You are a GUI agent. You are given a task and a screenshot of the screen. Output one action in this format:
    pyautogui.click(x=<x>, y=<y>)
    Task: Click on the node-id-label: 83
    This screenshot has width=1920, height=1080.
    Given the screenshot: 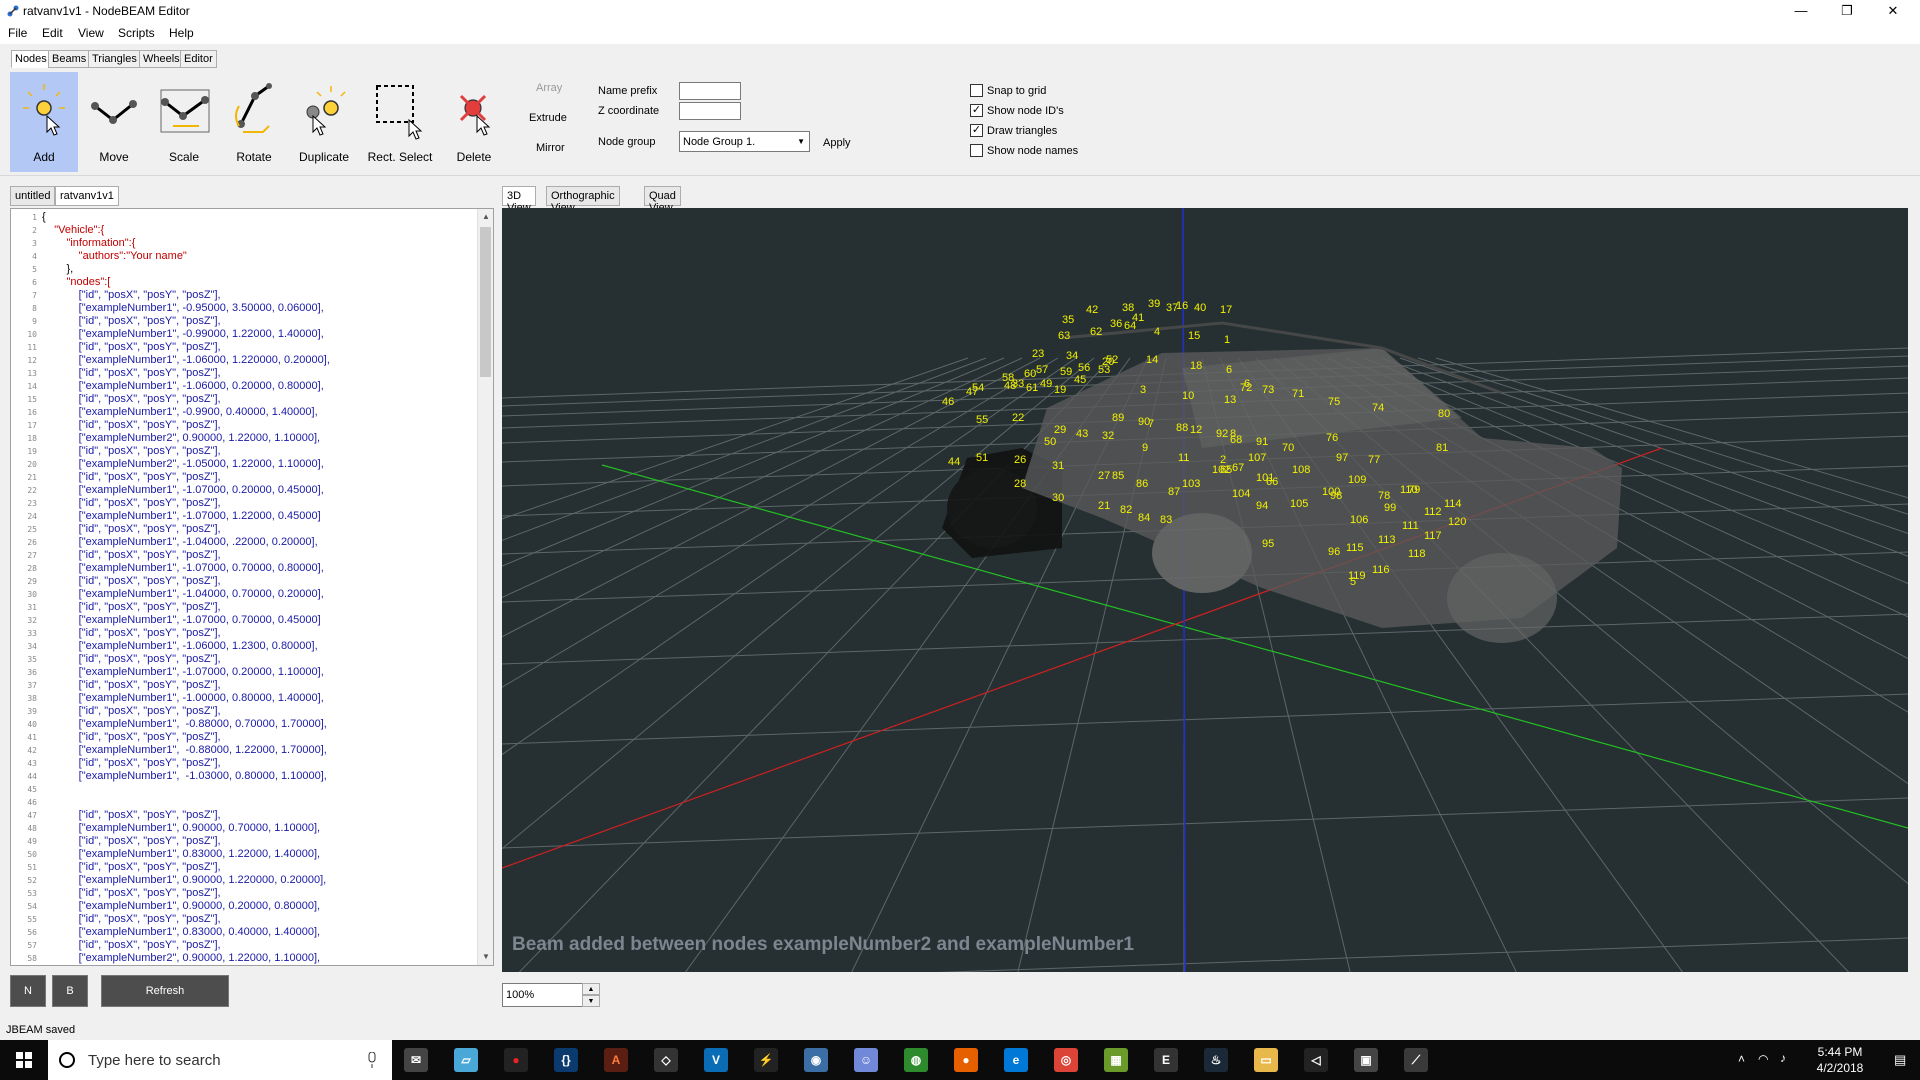 What is the action you would take?
    pyautogui.click(x=1166, y=520)
    